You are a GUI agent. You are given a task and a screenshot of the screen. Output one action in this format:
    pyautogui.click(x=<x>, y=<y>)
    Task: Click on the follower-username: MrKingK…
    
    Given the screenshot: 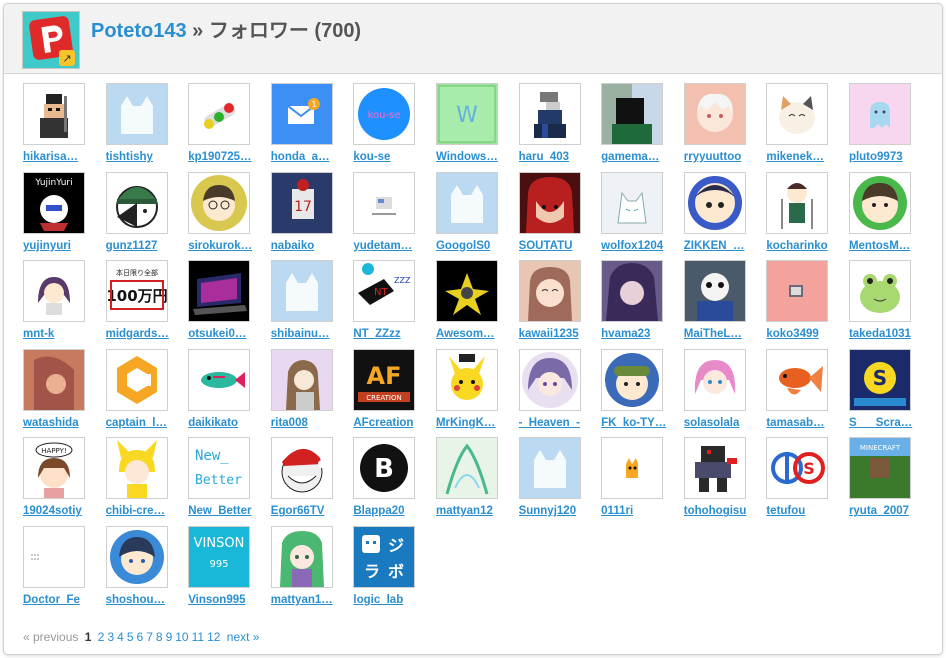 What is the action you would take?
    pyautogui.click(x=474, y=423)
    